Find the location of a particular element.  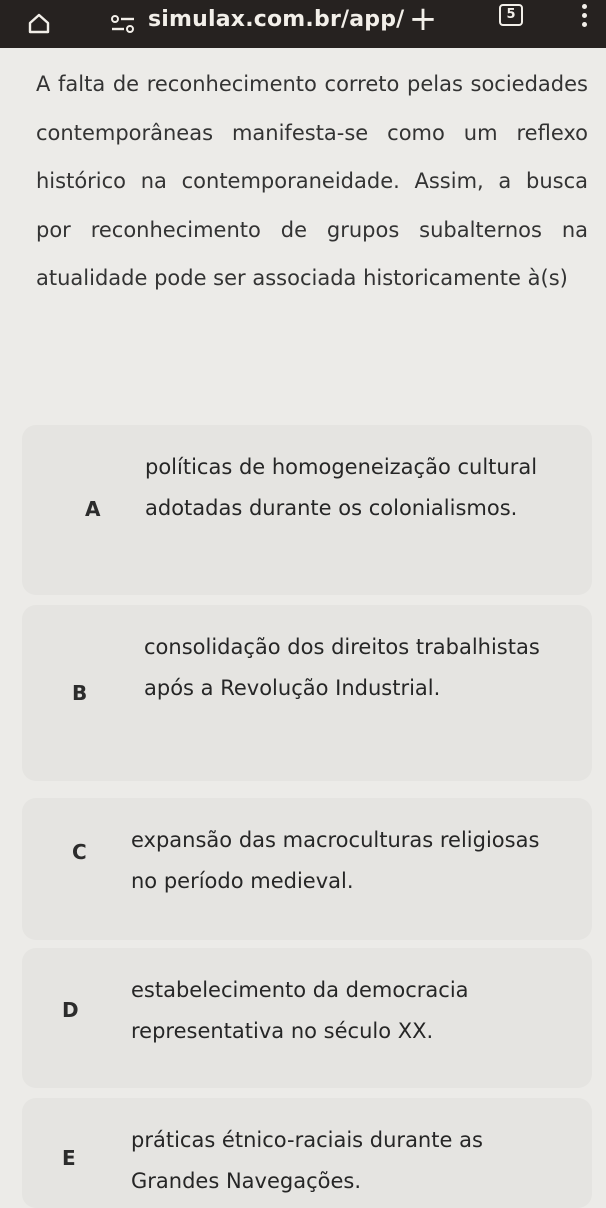

option-letter: A is located at coordinates (93, 509).